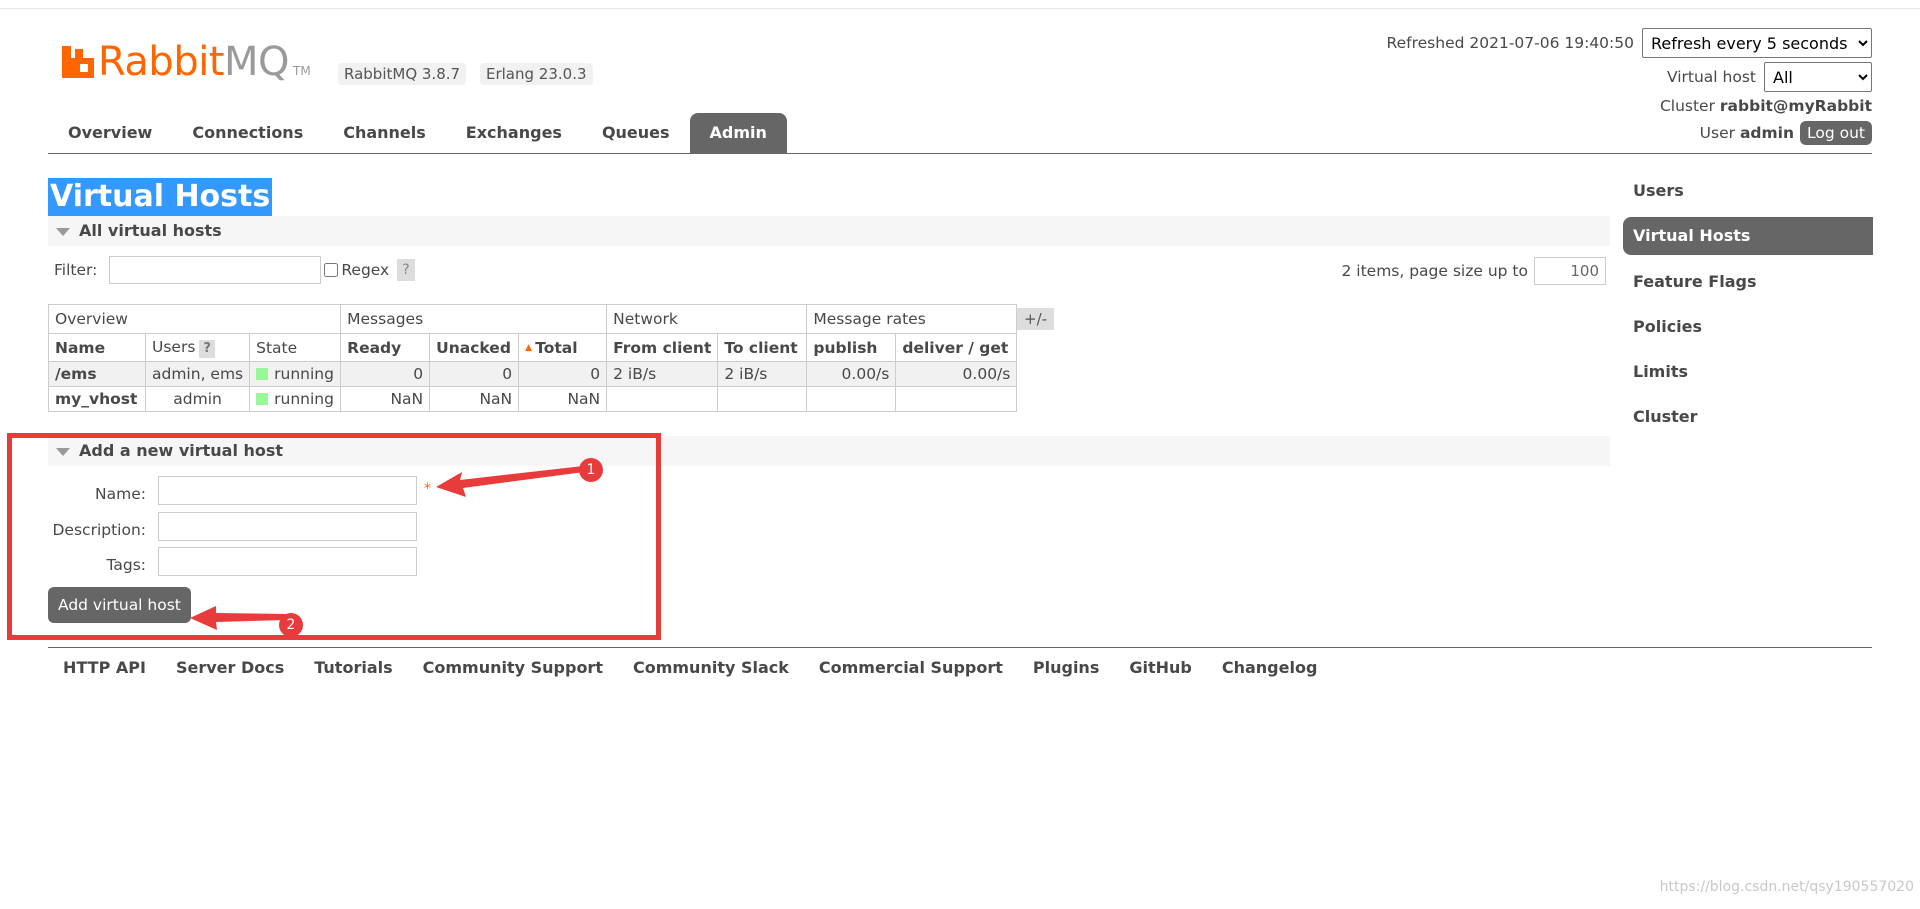 Image resolution: width=1920 pixels, height=909 pixels. Describe the element at coordinates (1786, 887) in the screenshot. I see `watermark-text: https://blog.csdn.net/qsy190557020` at that location.